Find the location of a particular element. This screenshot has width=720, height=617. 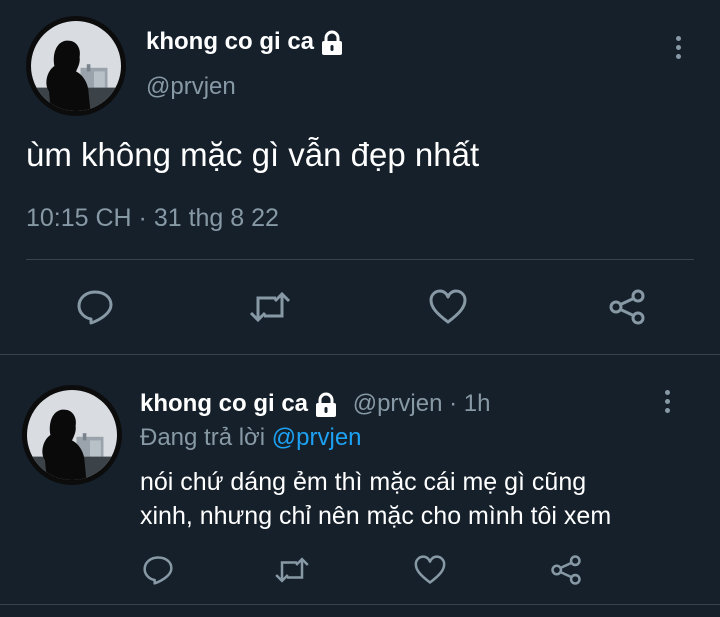

share-button is located at coordinates (627, 307).